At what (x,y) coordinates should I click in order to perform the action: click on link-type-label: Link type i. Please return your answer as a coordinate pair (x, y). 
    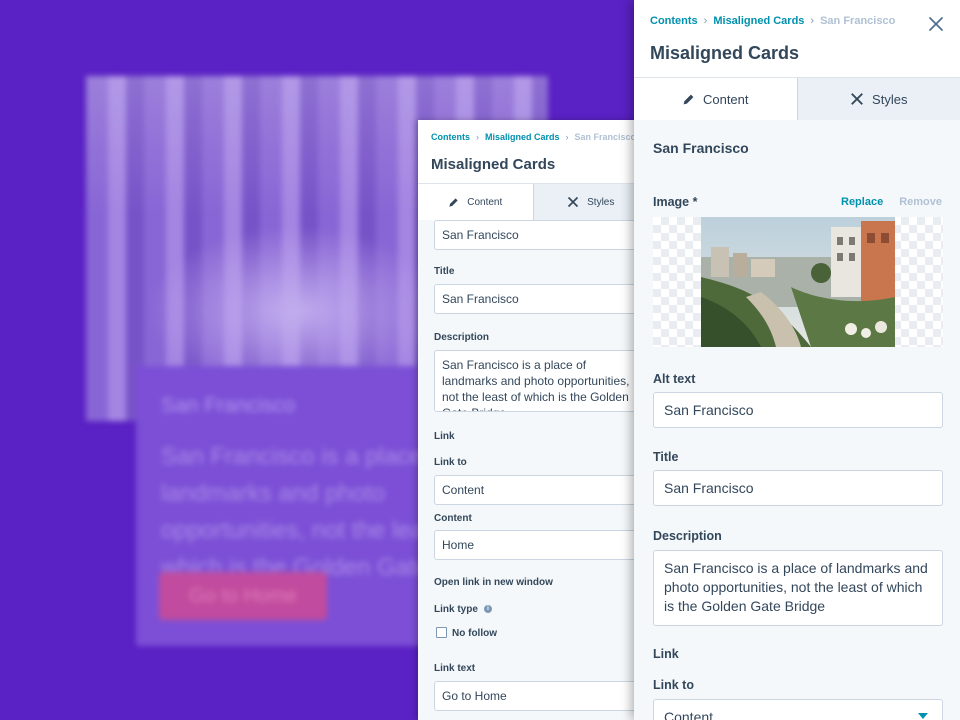
    Looking at the image, I should click on (463, 609).